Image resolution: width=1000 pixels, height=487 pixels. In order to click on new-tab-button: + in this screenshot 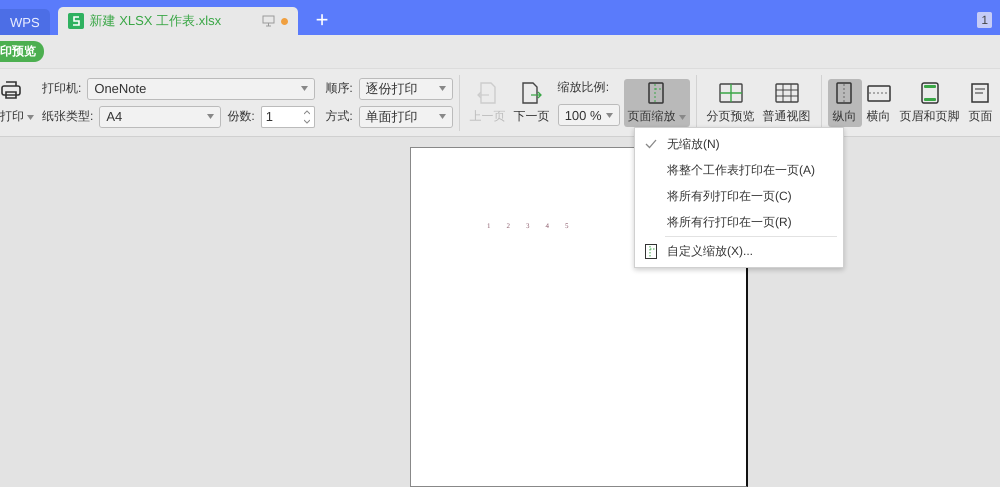, I will do `click(322, 20)`.